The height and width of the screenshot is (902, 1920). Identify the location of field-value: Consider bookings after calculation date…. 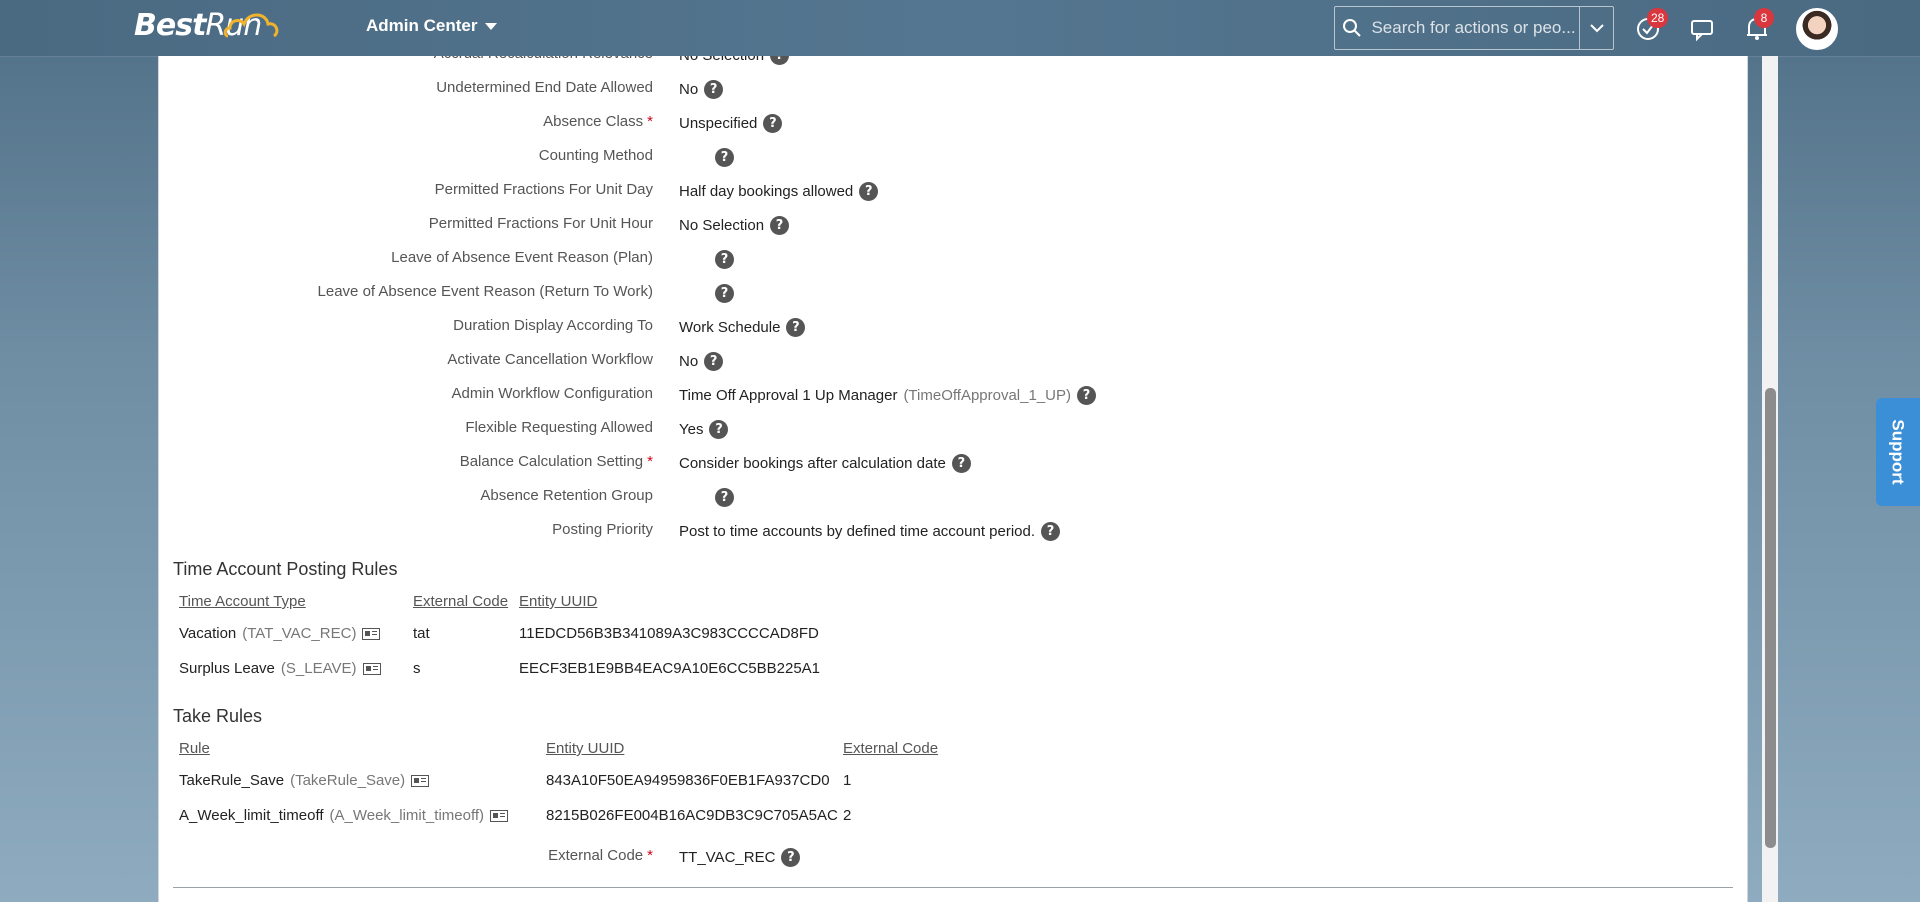
(825, 463).